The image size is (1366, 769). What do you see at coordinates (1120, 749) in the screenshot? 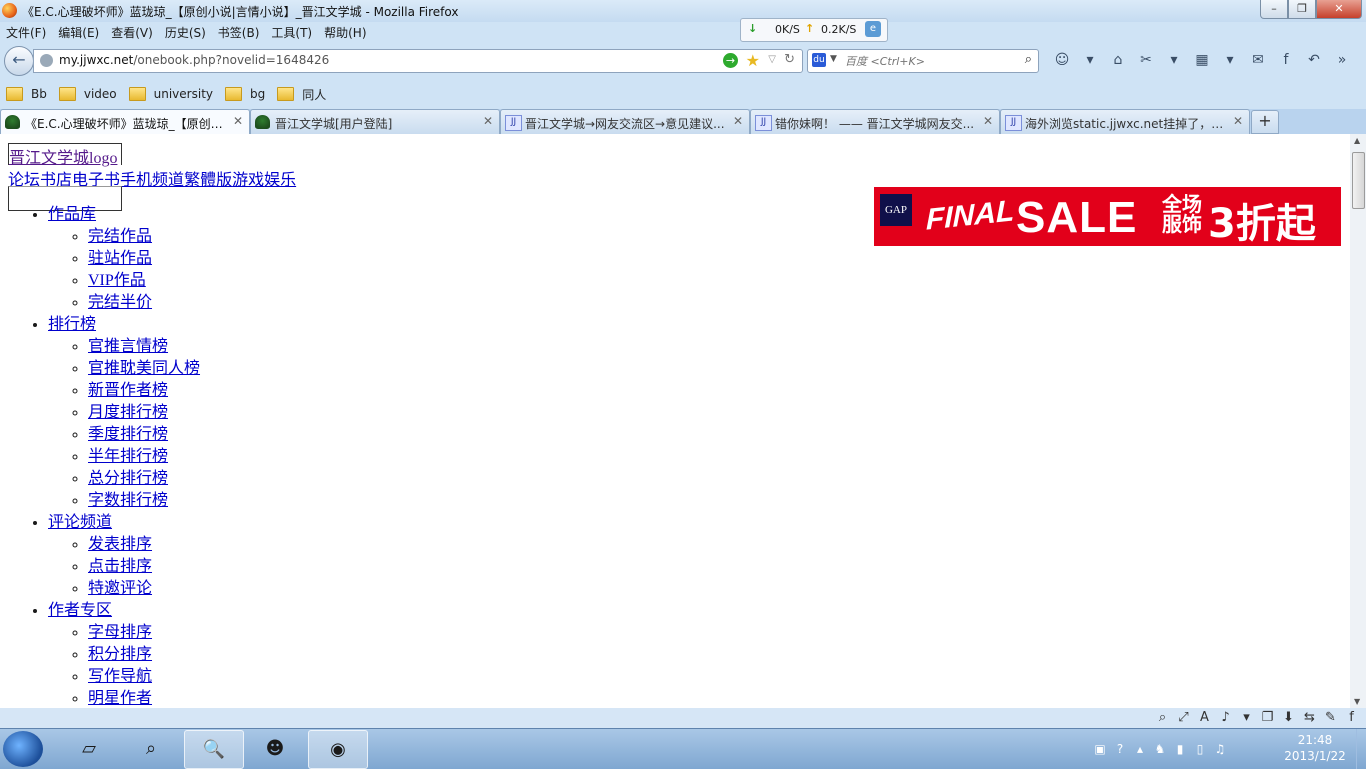
I see `tray-help-icon: ?` at bounding box center [1120, 749].